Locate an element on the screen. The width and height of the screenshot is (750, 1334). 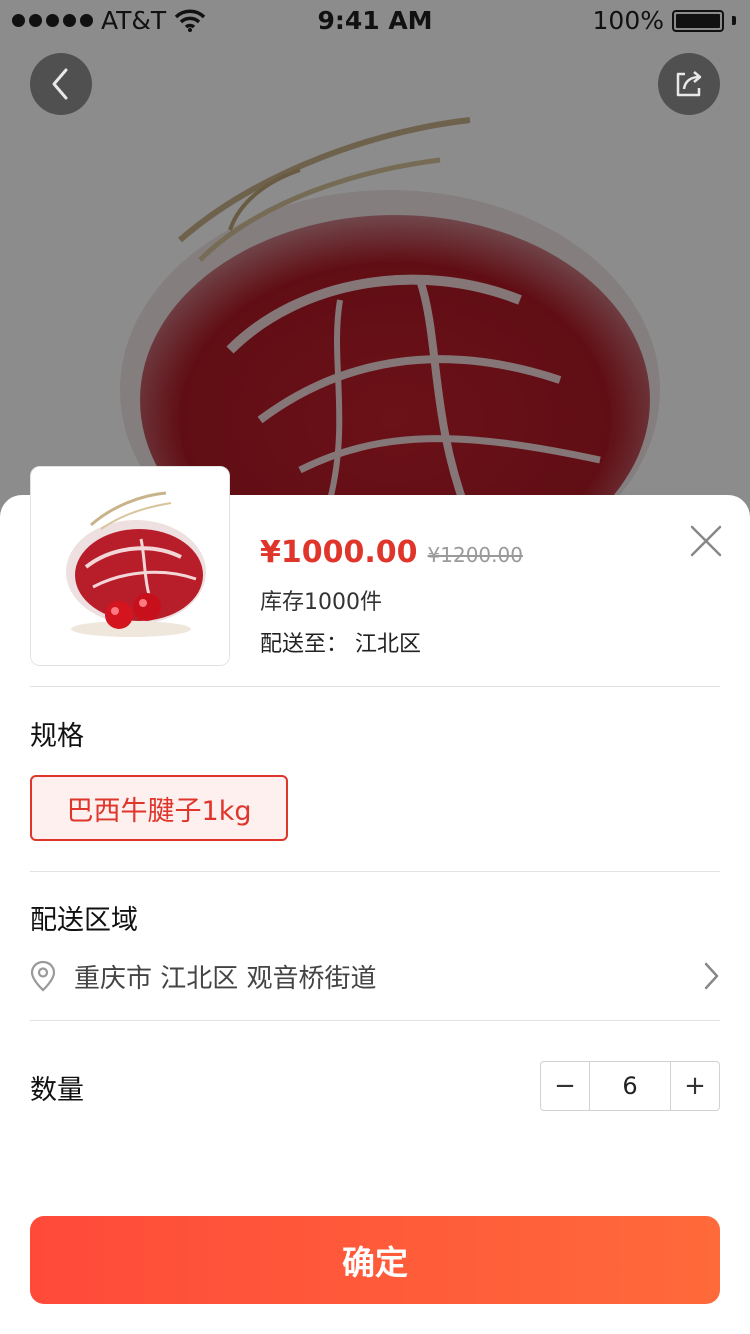
original-price: ¥1200.00 is located at coordinates (475, 555).